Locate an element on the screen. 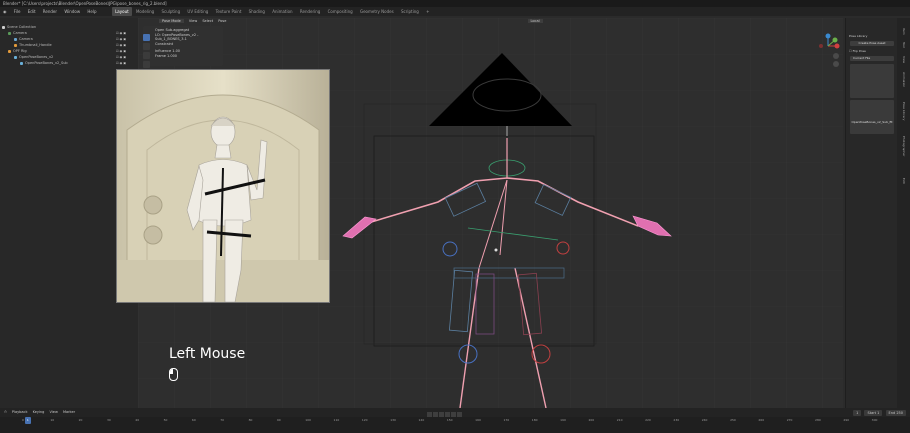 The width and height of the screenshot is (910, 433). pan-icon is located at coordinates (836, 64).